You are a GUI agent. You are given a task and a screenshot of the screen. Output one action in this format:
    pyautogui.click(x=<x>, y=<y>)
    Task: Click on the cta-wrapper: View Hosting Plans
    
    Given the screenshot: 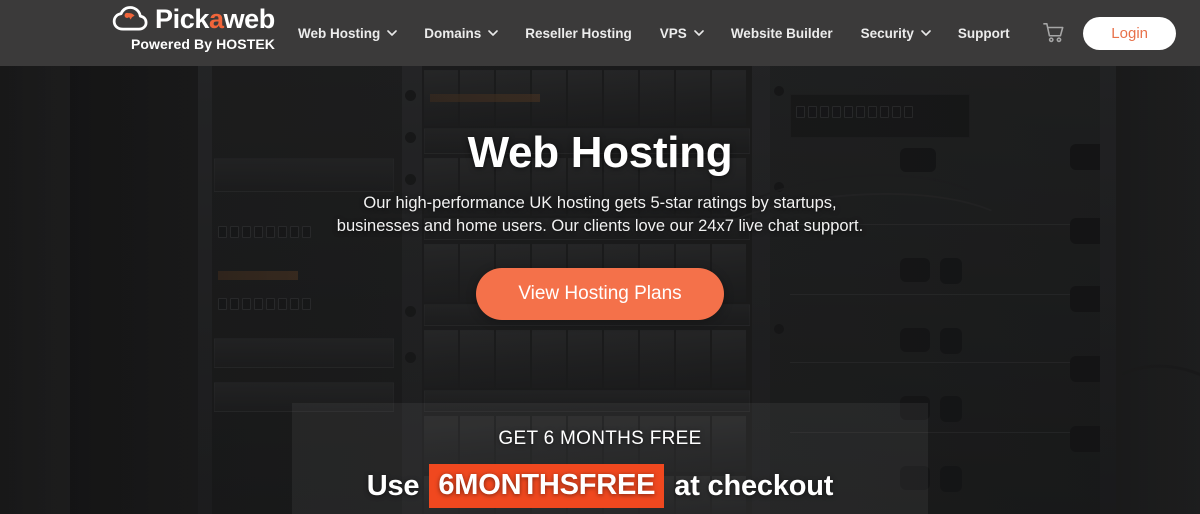 What is the action you would take?
    pyautogui.click(x=600, y=294)
    